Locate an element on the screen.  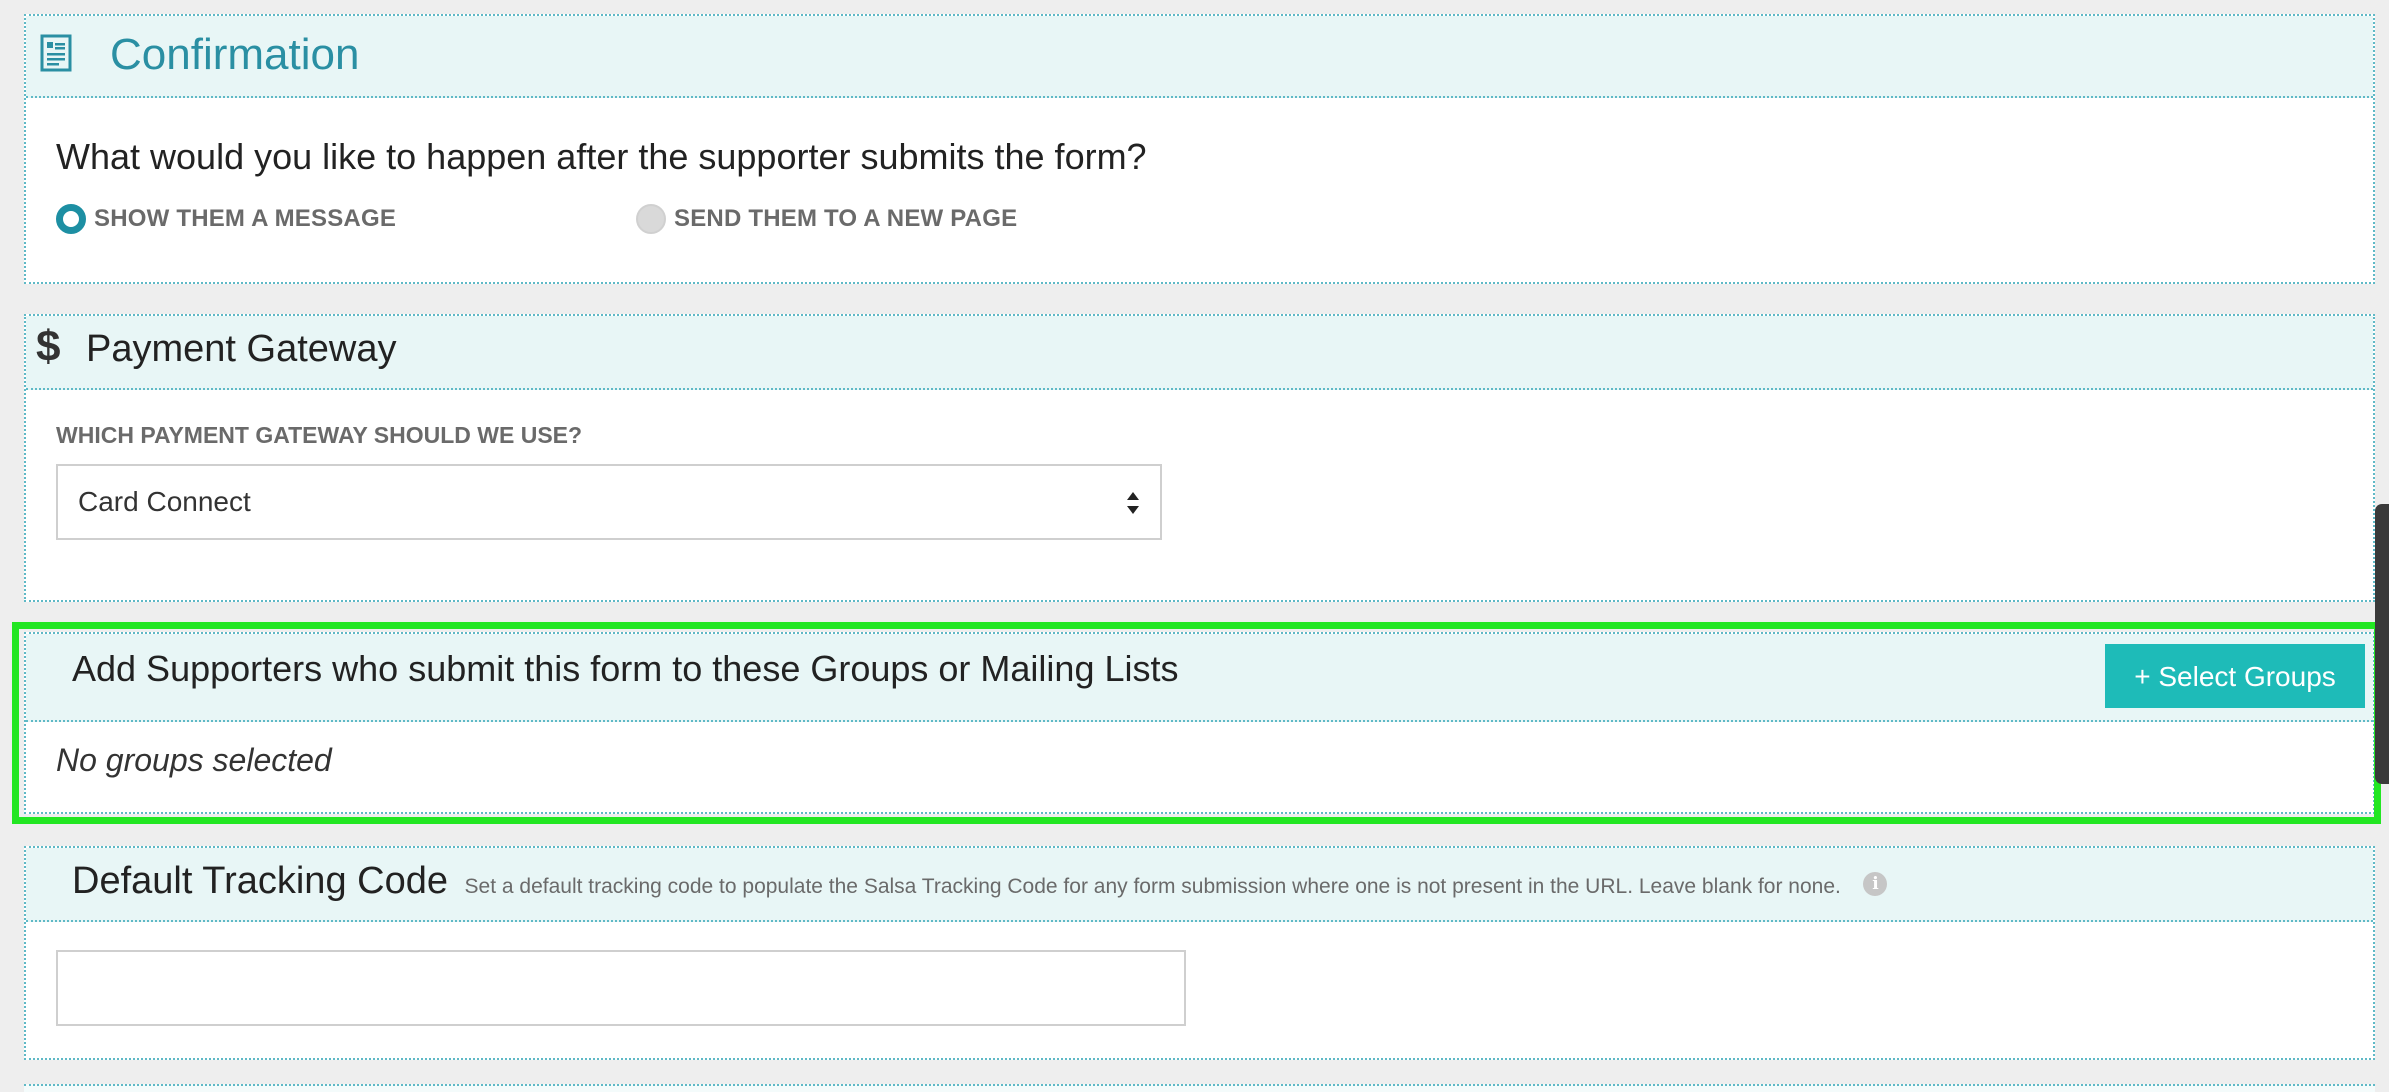
tracking-code-input is located at coordinates (621, 988).